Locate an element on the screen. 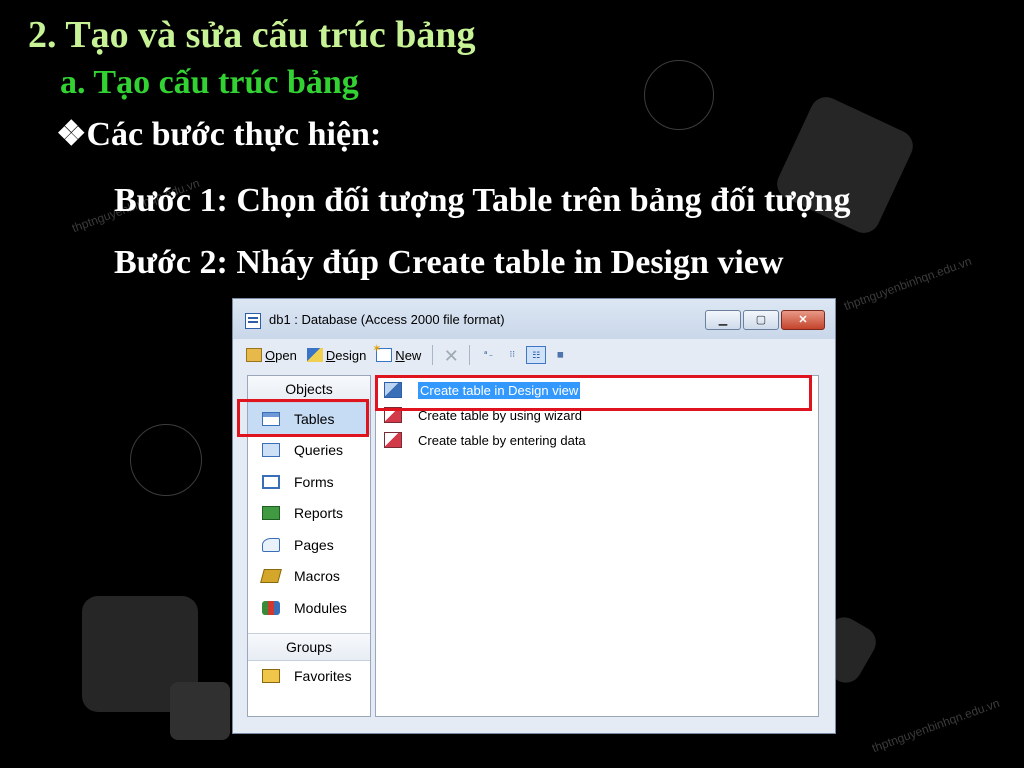 This screenshot has height=768, width=1024. close-button: ✕ is located at coordinates (803, 320).